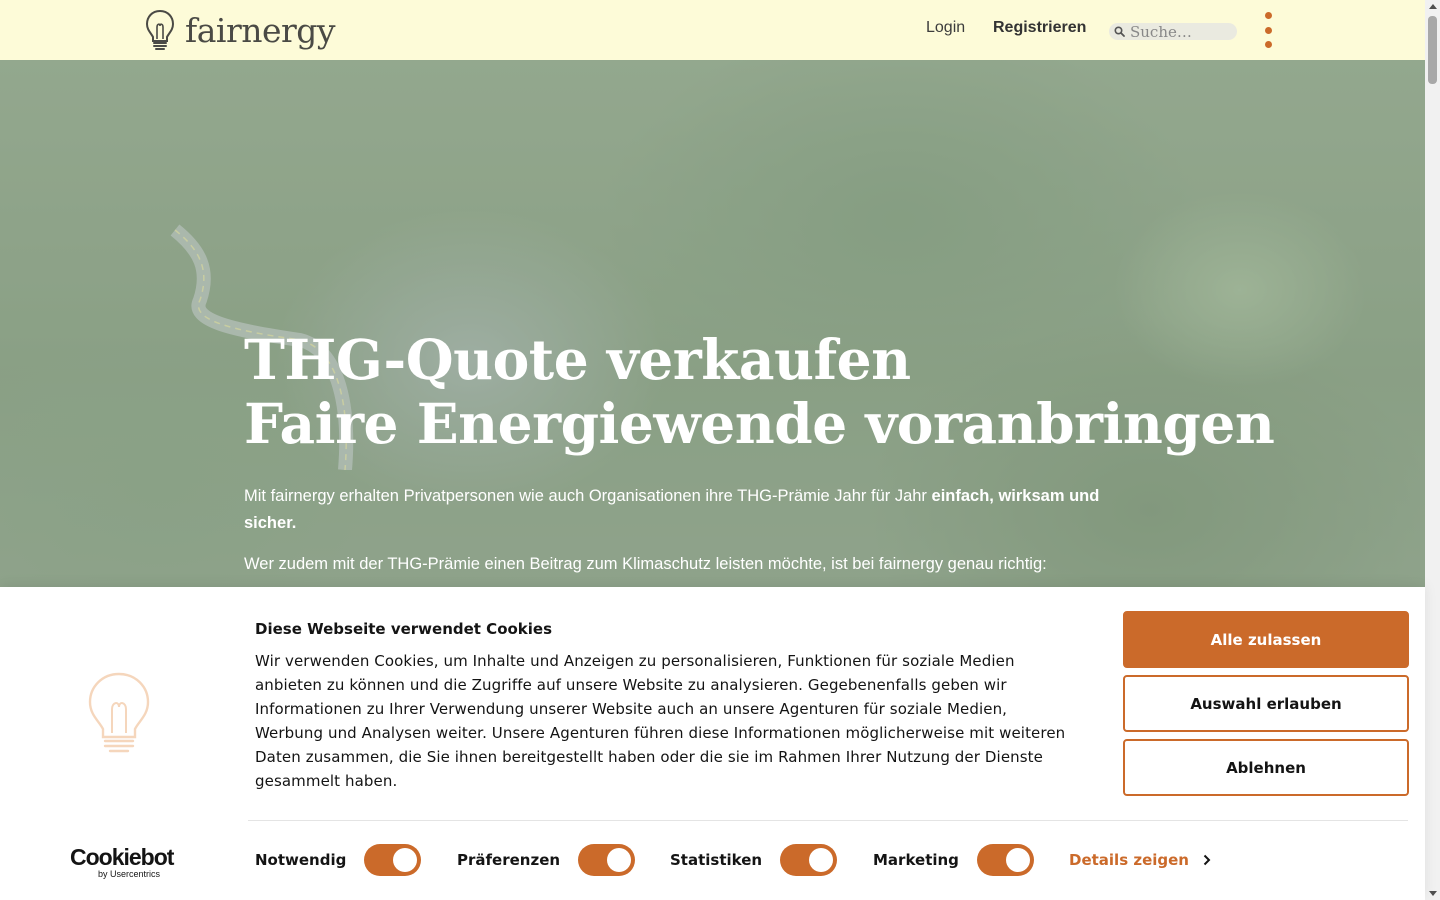 The height and width of the screenshot is (900, 1440). I want to click on toggle-label: Marketing, so click(916, 860).